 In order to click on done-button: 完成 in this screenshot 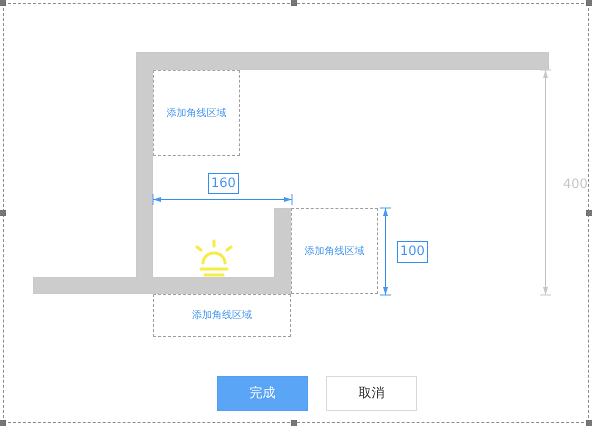, I will do `click(262, 393)`.